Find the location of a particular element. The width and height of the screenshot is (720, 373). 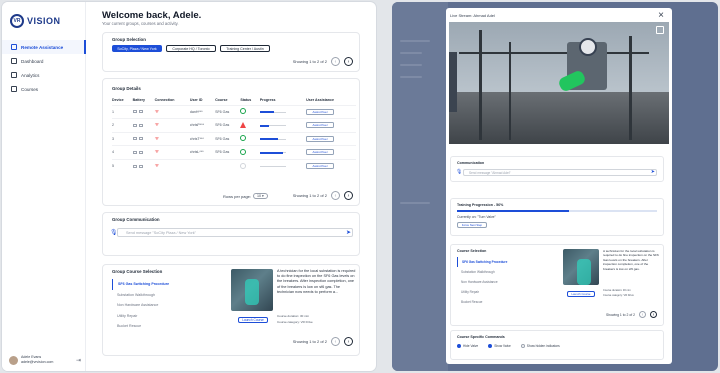

rows-per-page-value: 10 is located at coordinates (259, 196).